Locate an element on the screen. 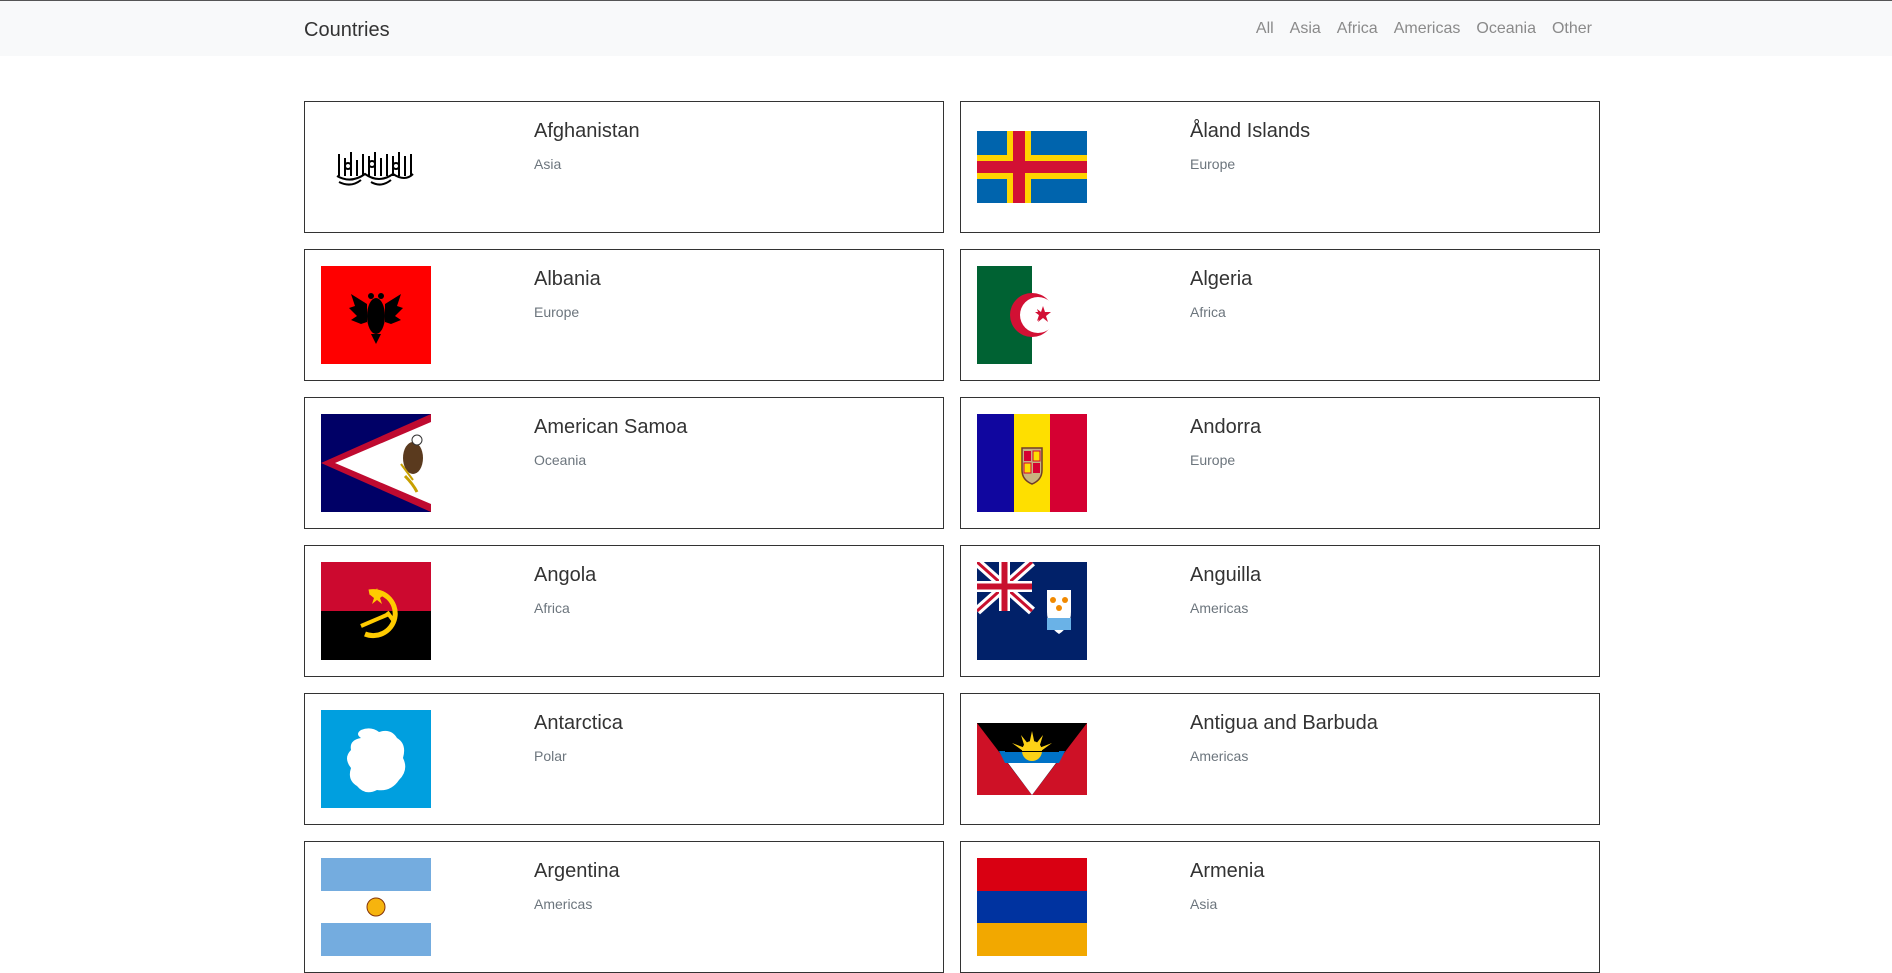 The height and width of the screenshot is (973, 1892). nav-link-africa: Africa is located at coordinates (1357, 29).